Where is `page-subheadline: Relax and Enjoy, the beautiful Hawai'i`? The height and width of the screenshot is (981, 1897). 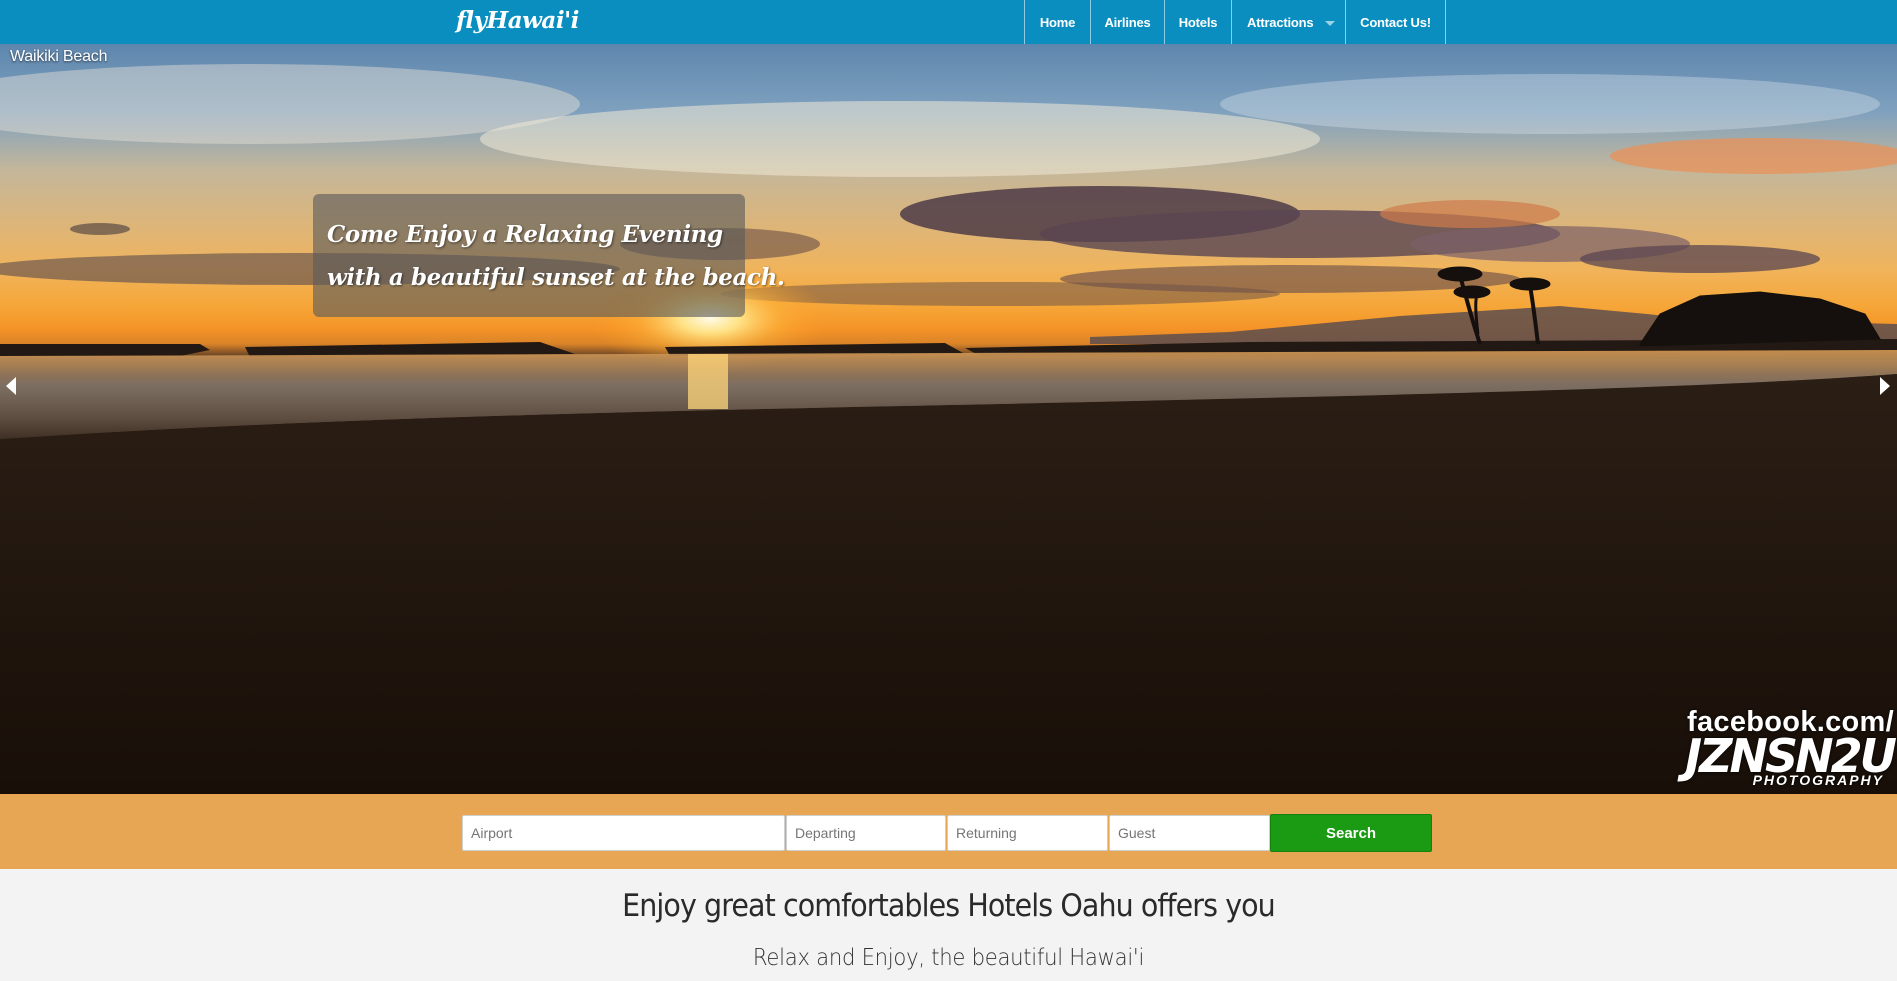
page-subheadline: Relax and Enjoy, the beautiful Hawai'i is located at coordinates (948, 958).